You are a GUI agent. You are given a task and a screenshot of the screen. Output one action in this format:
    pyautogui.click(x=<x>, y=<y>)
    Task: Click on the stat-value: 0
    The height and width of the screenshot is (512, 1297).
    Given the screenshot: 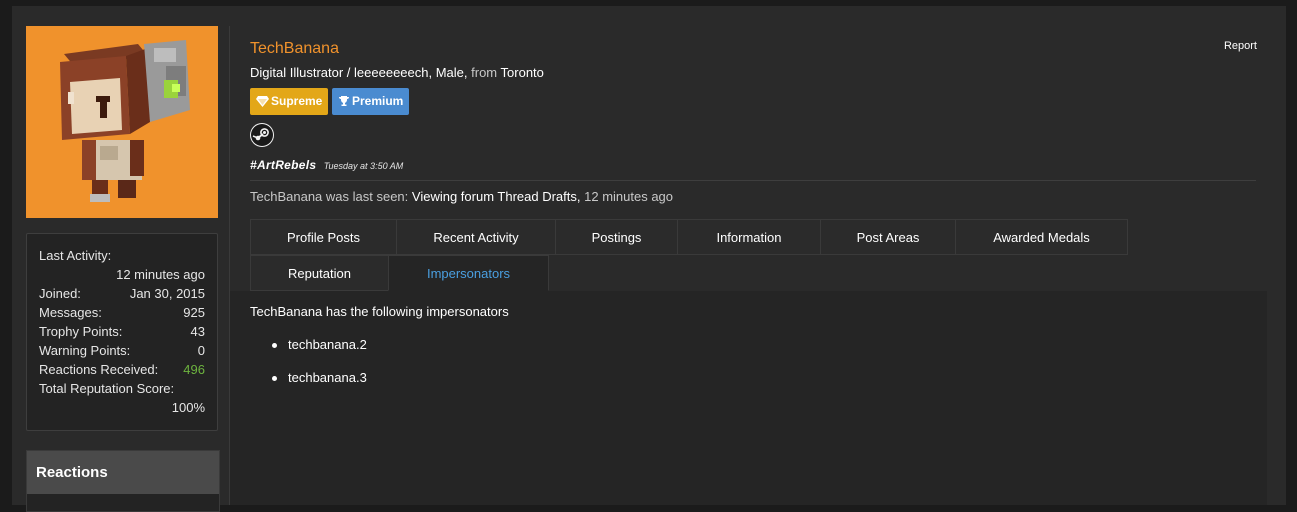 What is the action you would take?
    pyautogui.click(x=201, y=350)
    